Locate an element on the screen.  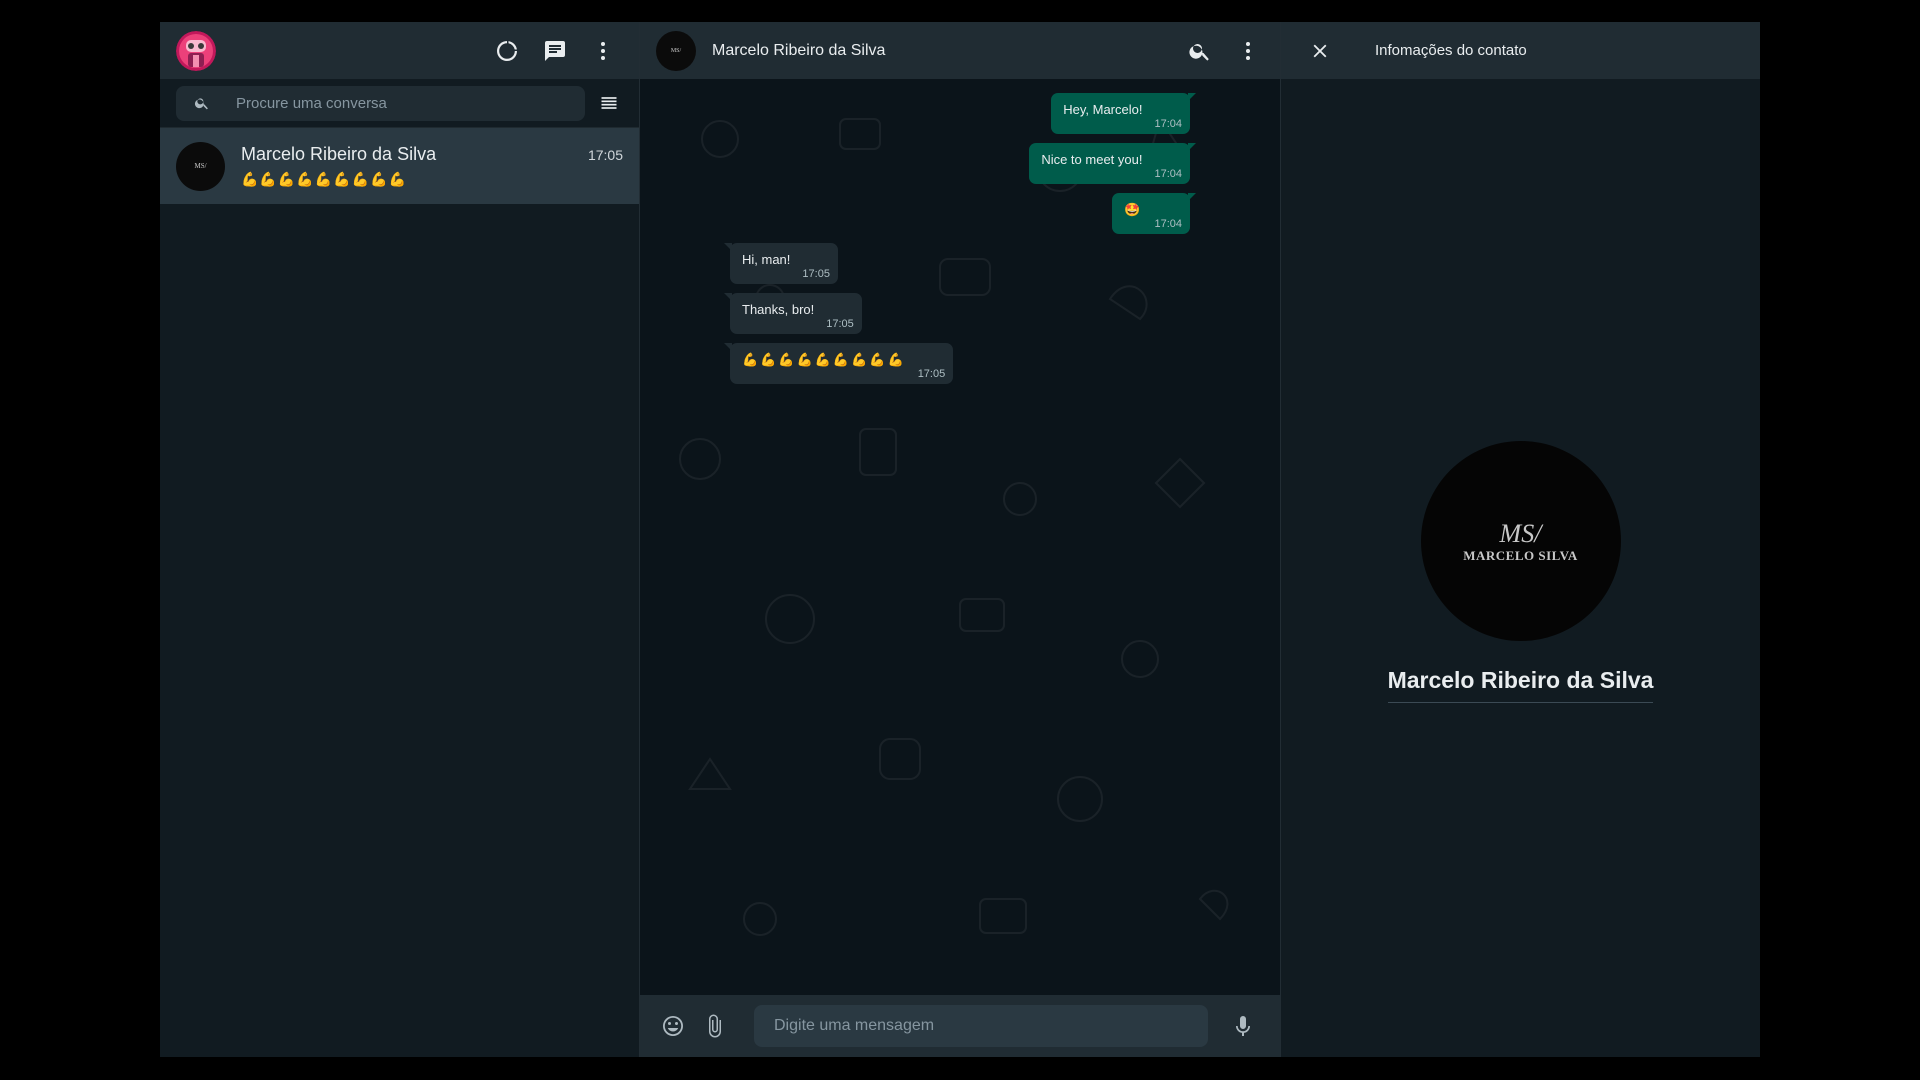
mic-icon is located at coordinates (1243, 1026).